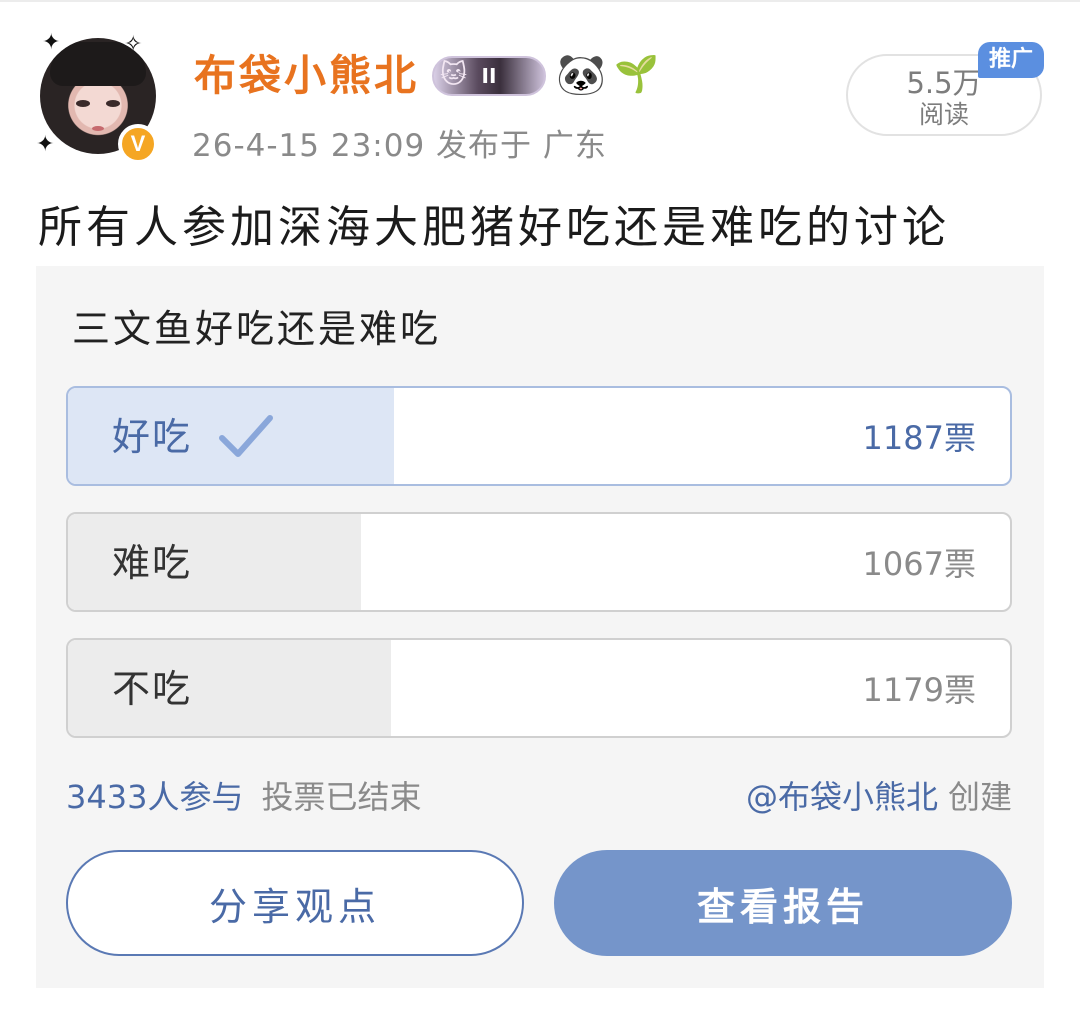 Image resolution: width=1080 pixels, height=1028 pixels. I want to click on poll-status: 投票已结束, so click(341, 797).